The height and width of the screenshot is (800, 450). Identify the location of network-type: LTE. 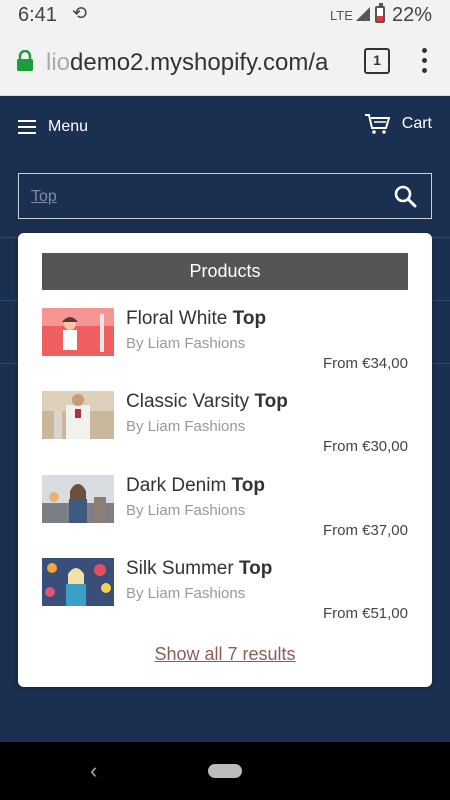
(341, 15).